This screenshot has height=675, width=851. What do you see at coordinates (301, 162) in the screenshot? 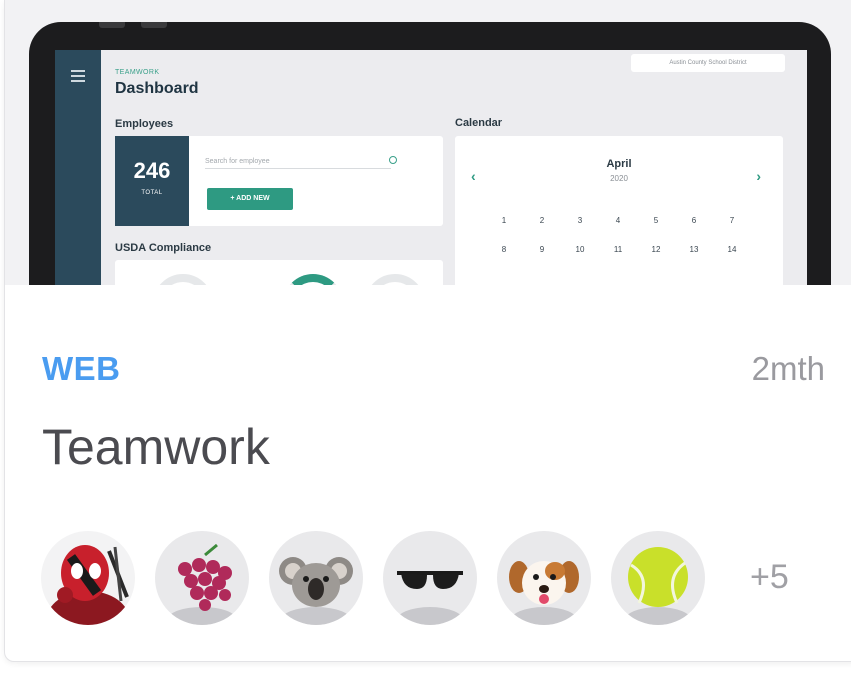
I see `employee-search-field: Search for employee` at bounding box center [301, 162].